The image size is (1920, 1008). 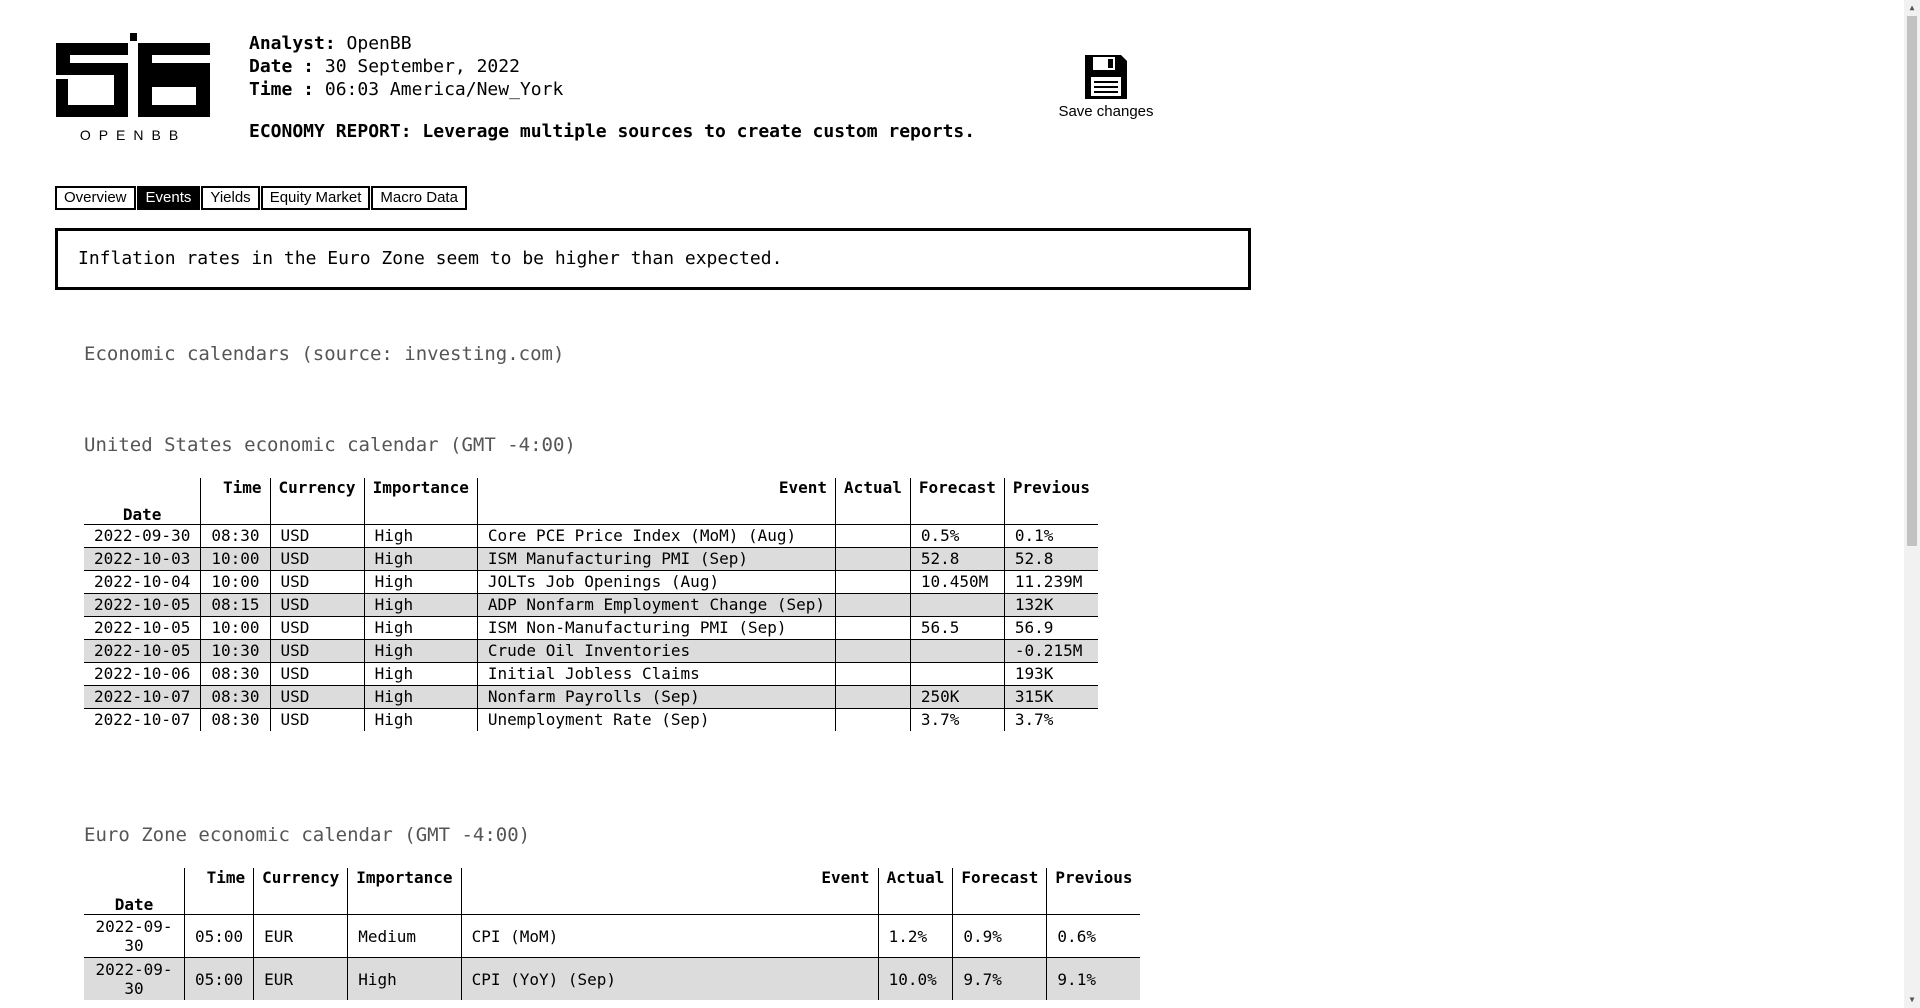 What do you see at coordinates (168, 198) in the screenshot?
I see `tab-events: Events` at bounding box center [168, 198].